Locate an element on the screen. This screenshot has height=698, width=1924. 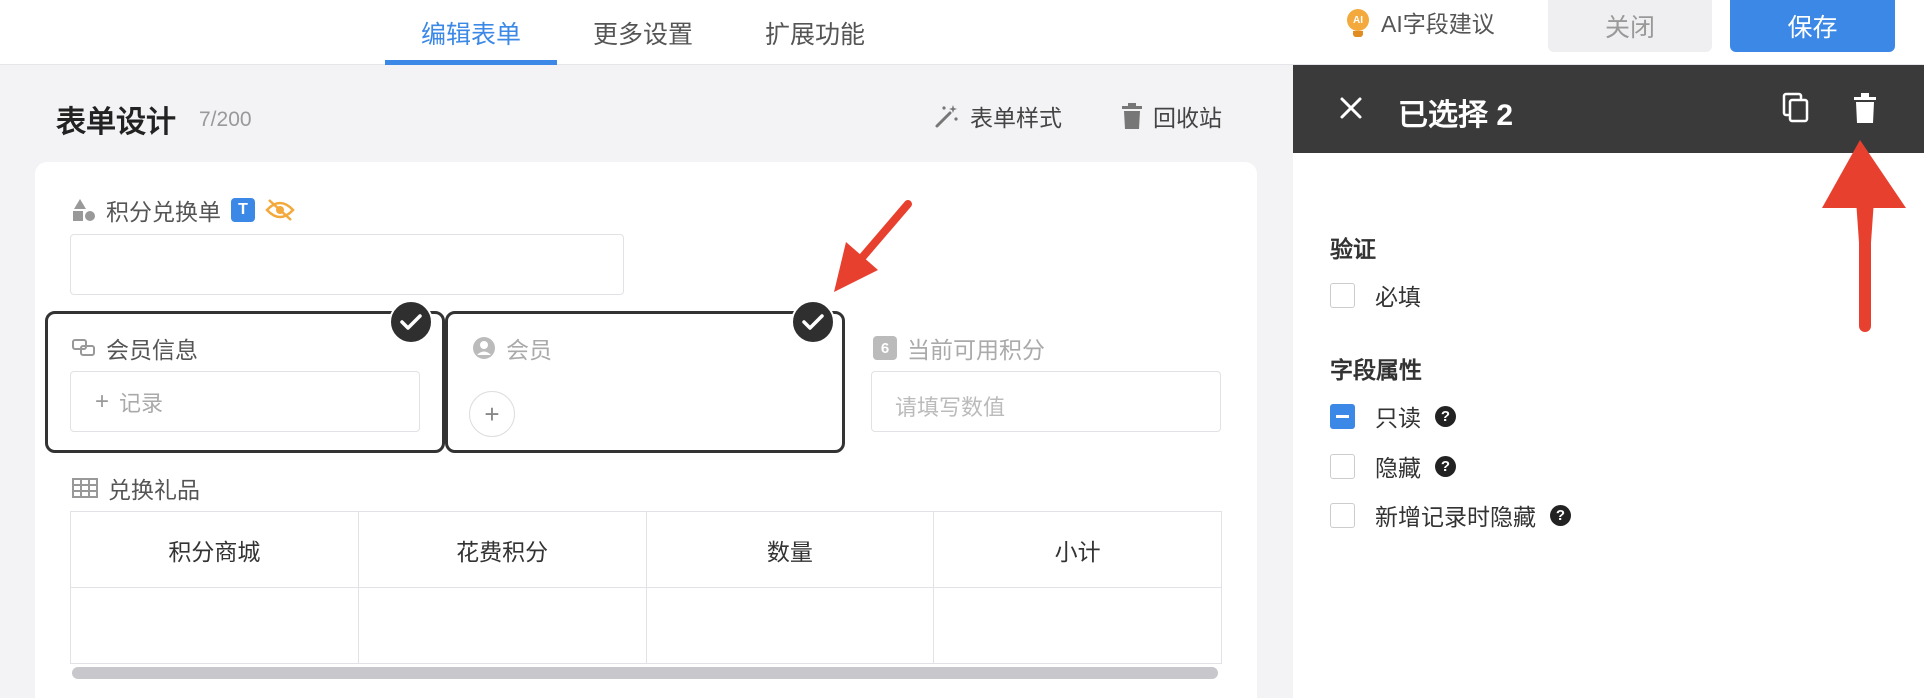
save-button: 保存 is located at coordinates (1812, 26).